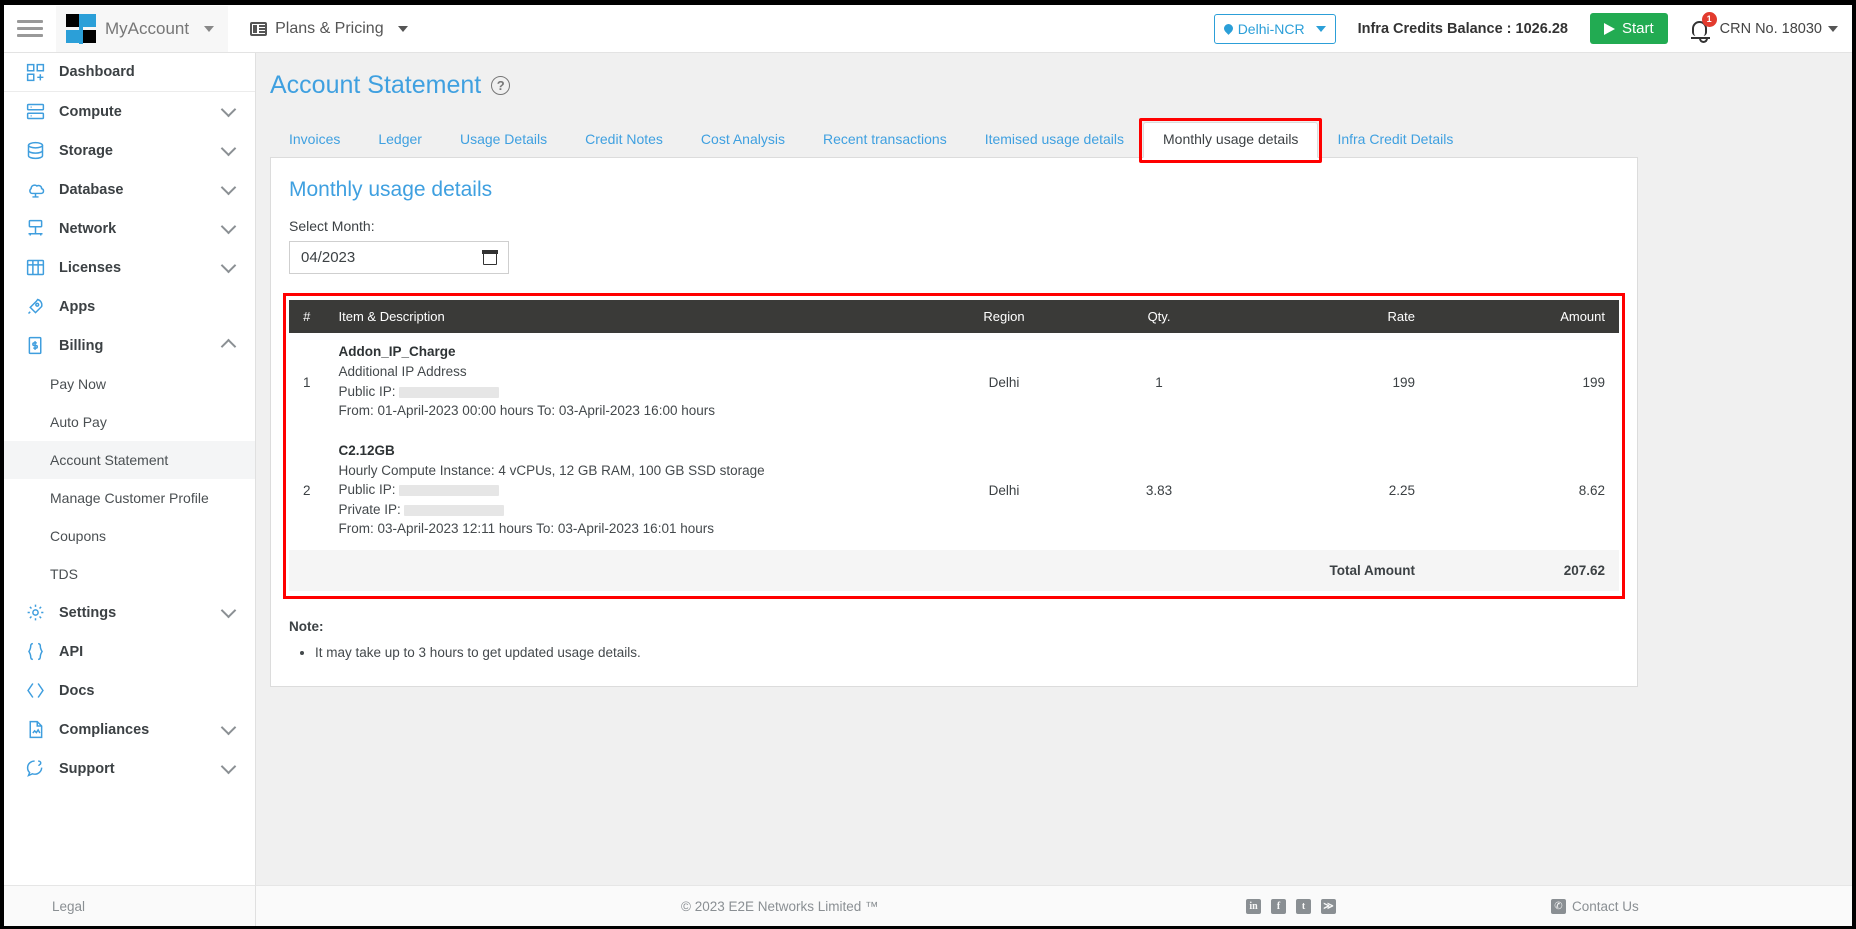 The width and height of the screenshot is (1856, 929). I want to click on row-region: Delhi, so click(1004, 490).